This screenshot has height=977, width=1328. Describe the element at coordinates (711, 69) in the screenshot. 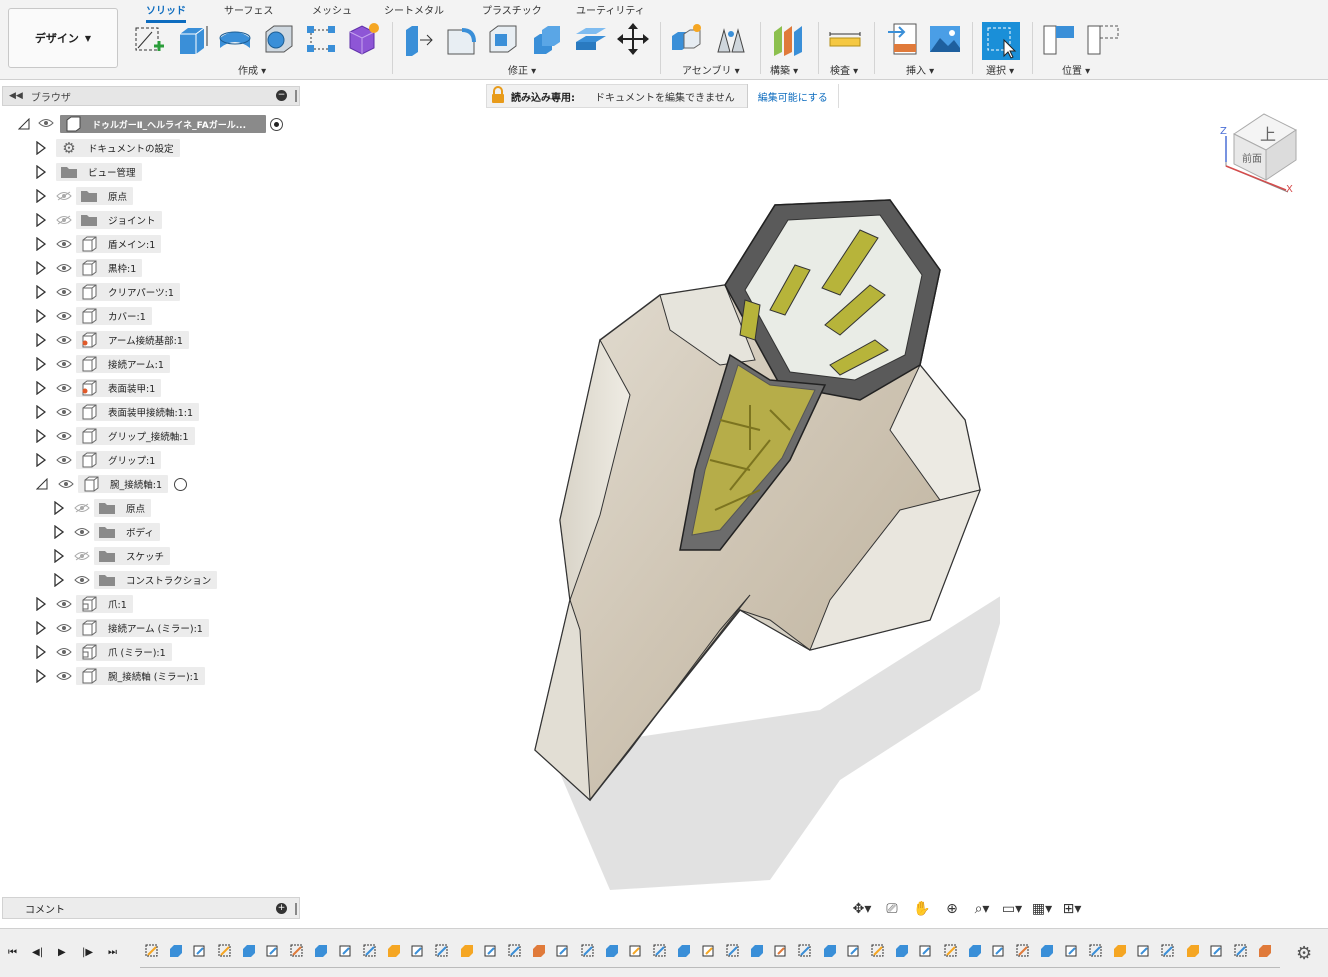

I see `group-assemble: アセンブリ ▾` at that location.